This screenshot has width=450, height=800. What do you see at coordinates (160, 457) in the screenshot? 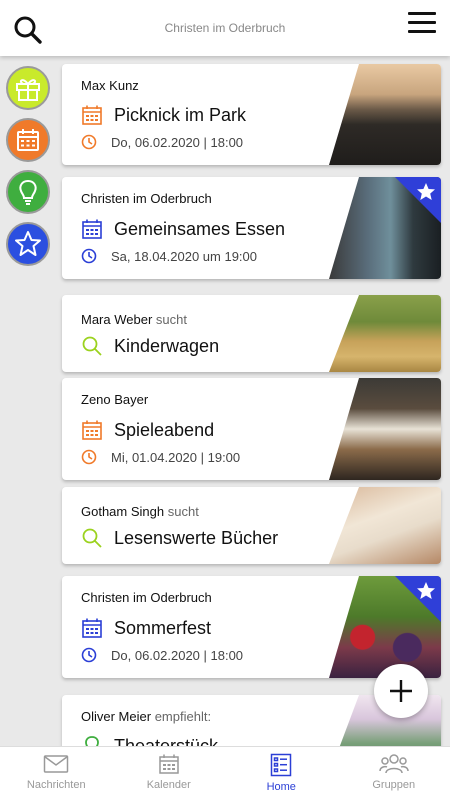
I see `card-date: Mi, 01.04.2020 | 19:00` at bounding box center [160, 457].